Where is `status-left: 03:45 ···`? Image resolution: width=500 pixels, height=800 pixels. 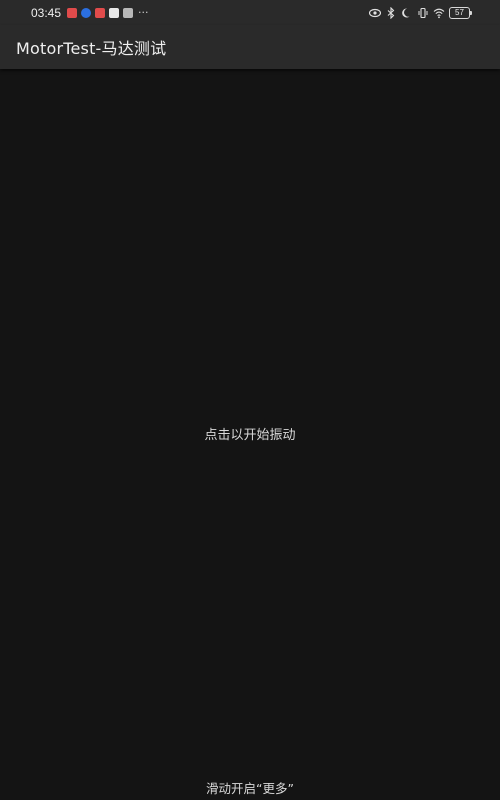
status-left: 03:45 ··· is located at coordinates (90, 13).